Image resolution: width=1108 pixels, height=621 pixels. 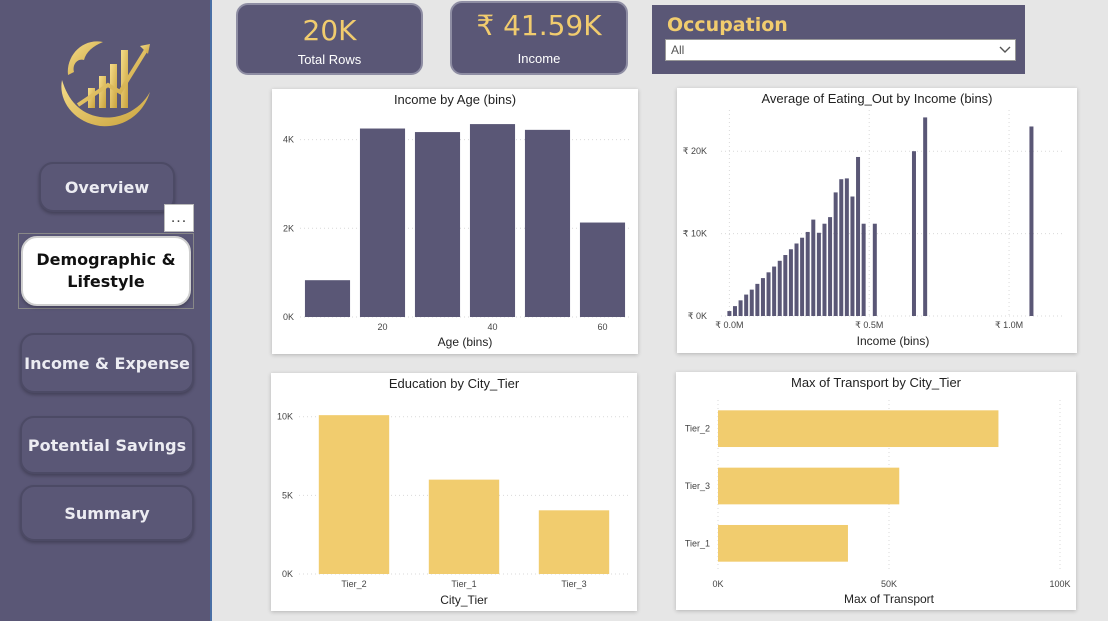 What do you see at coordinates (697, 429) in the screenshot?
I see `y-tick-label: Tier_2` at bounding box center [697, 429].